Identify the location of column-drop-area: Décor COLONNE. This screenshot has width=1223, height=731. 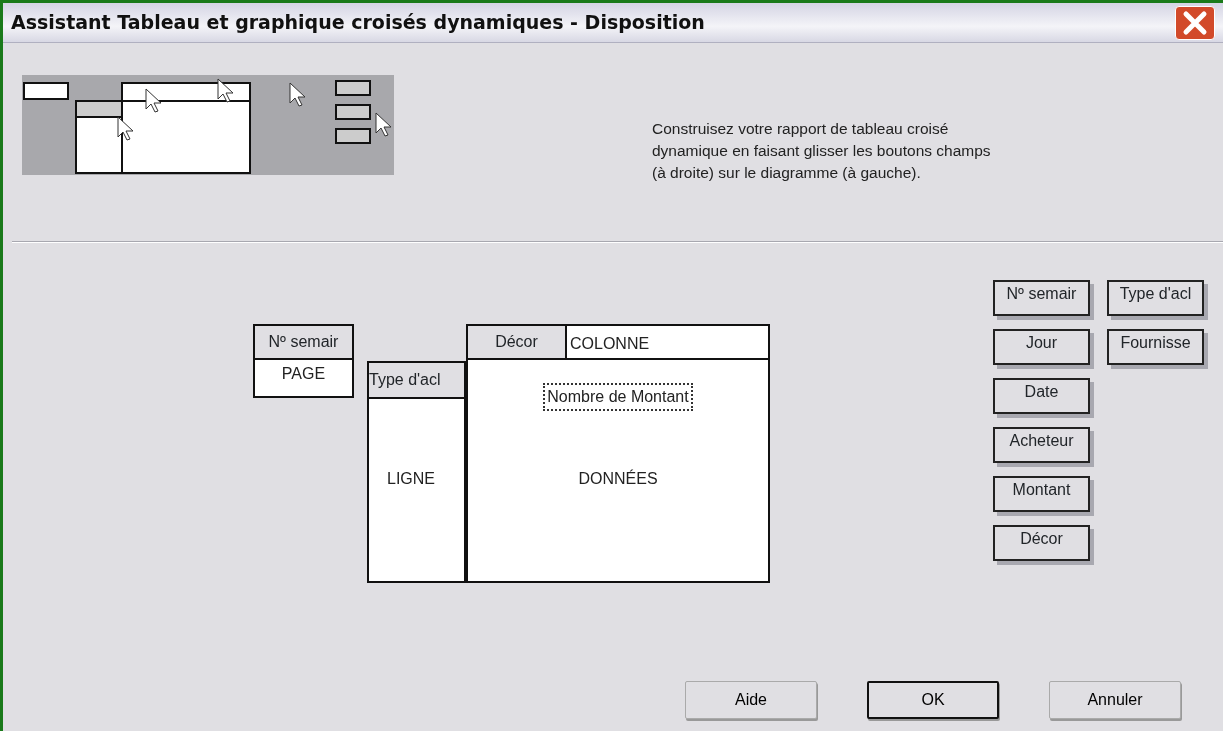
(618, 342).